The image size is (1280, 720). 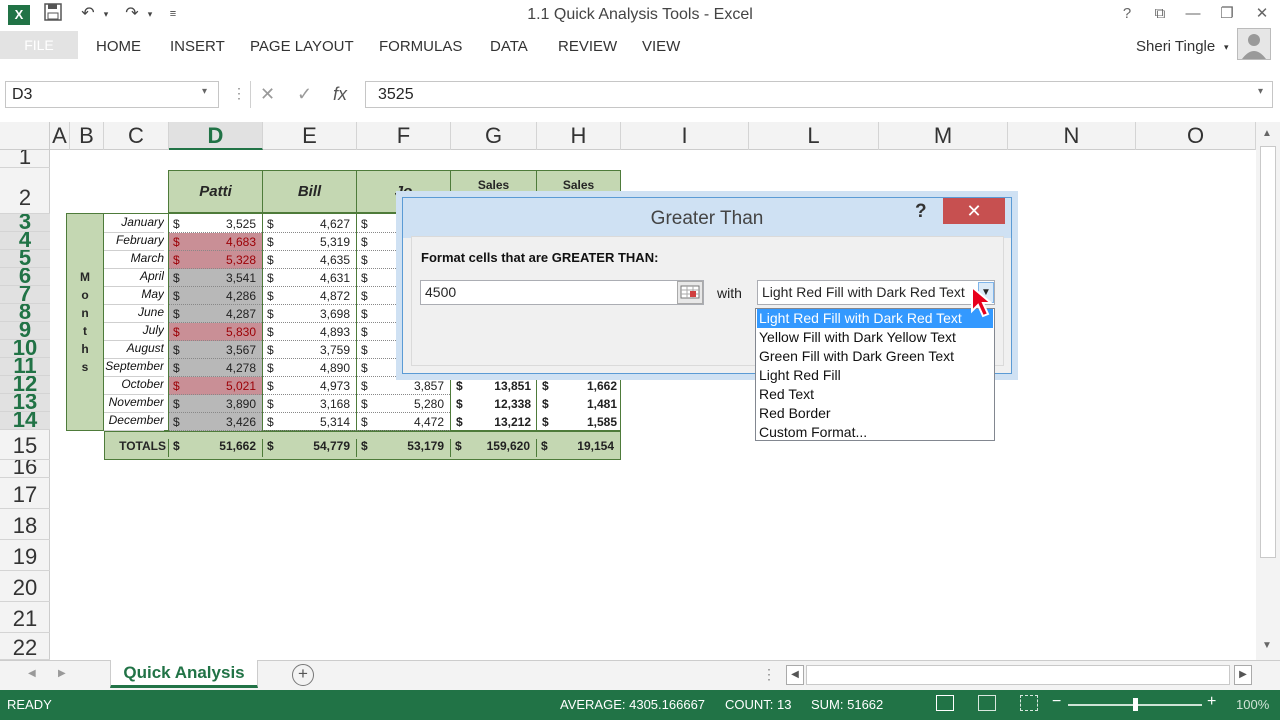 What do you see at coordinates (184, 674) in the screenshot?
I see `sheet-tab-quick-analysis: Quick Analysis` at bounding box center [184, 674].